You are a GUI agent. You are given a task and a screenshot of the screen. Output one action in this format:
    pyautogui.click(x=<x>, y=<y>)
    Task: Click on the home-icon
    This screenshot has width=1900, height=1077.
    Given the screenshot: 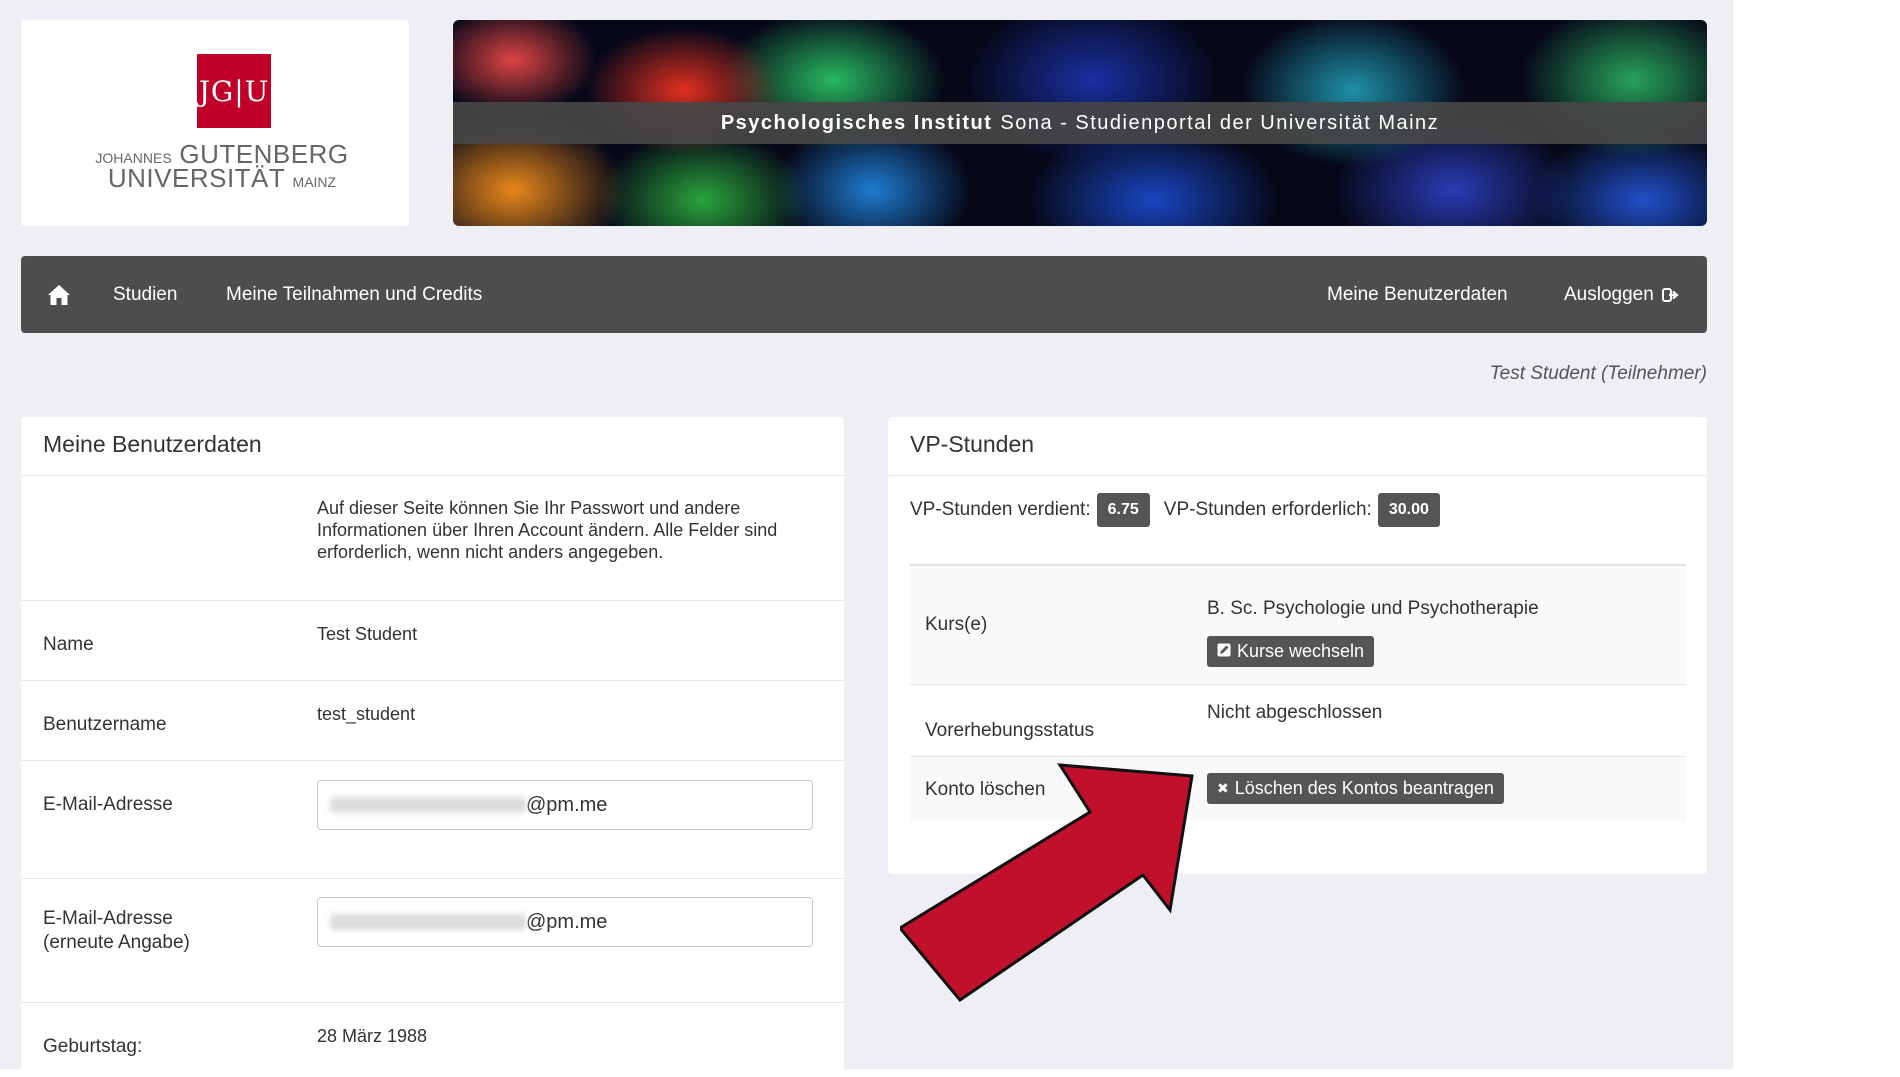 What is the action you would take?
    pyautogui.click(x=59, y=294)
    